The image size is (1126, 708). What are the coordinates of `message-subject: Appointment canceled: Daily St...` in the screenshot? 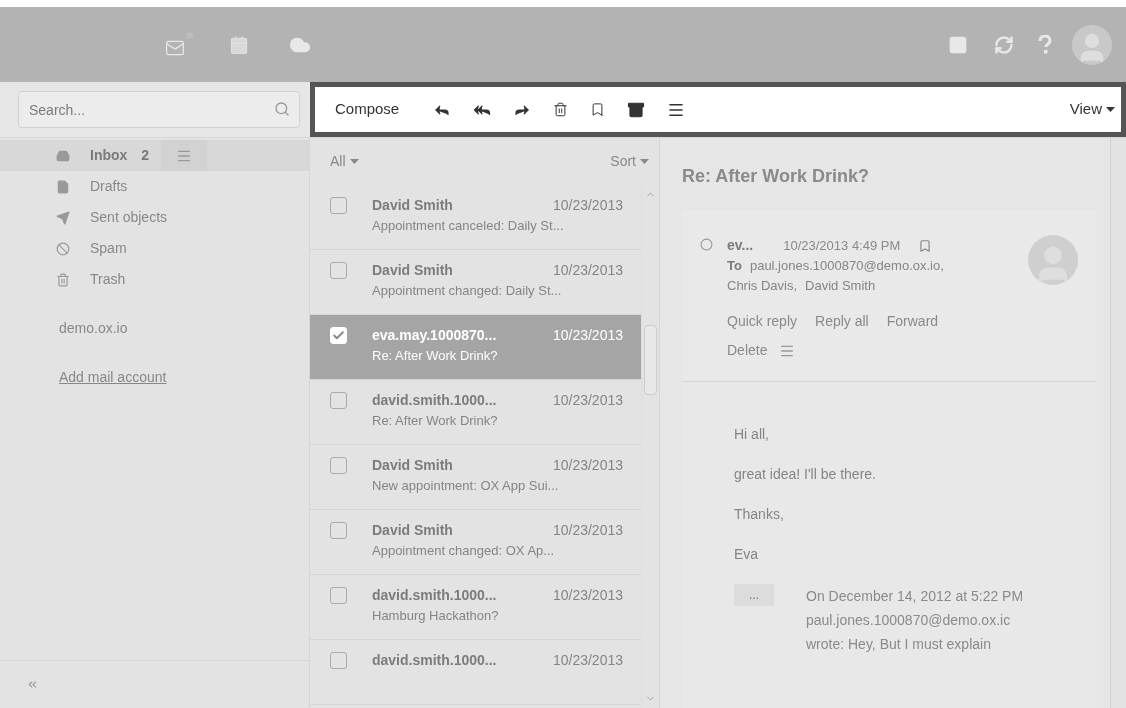 It's located at (468, 226).